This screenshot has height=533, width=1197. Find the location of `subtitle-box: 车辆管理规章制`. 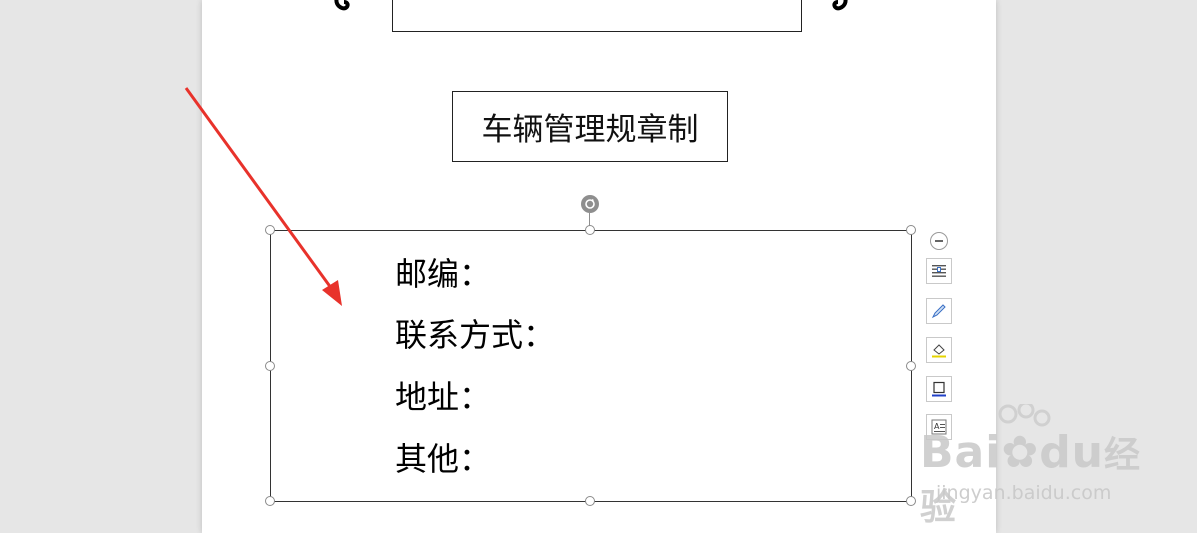

subtitle-box: 车辆管理规章制 is located at coordinates (590, 126).